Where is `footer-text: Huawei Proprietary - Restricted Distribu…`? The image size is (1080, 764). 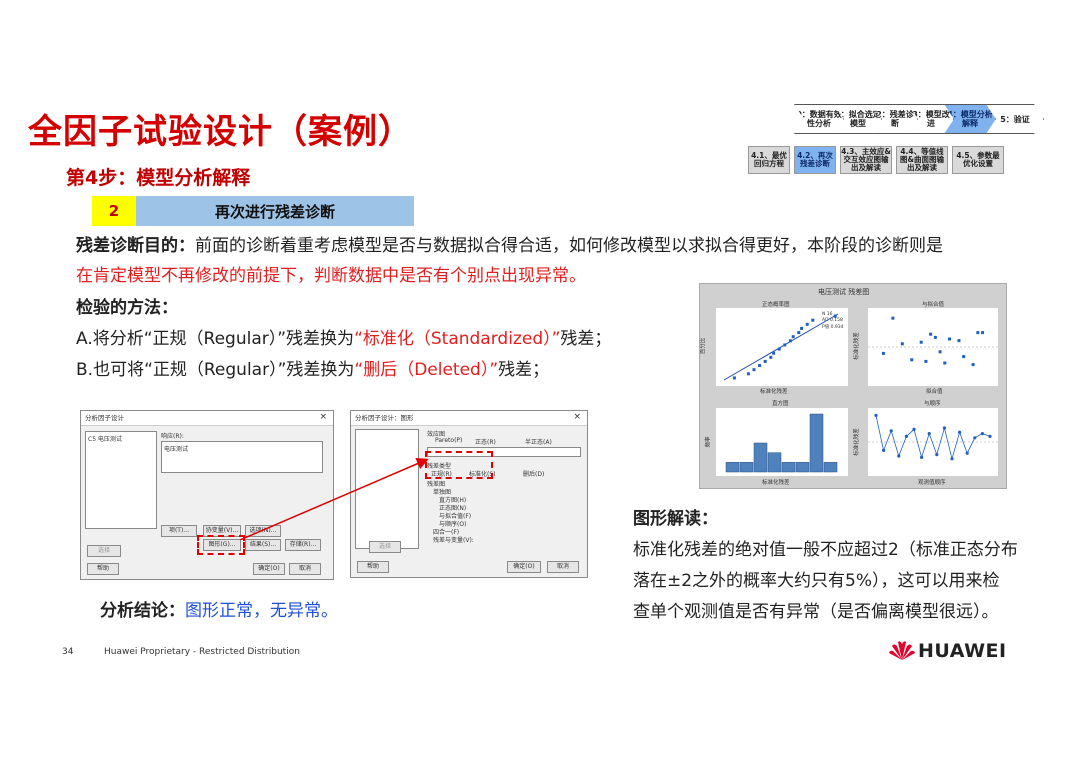
footer-text: Huawei Proprietary - Restricted Distribu… is located at coordinates (202, 652).